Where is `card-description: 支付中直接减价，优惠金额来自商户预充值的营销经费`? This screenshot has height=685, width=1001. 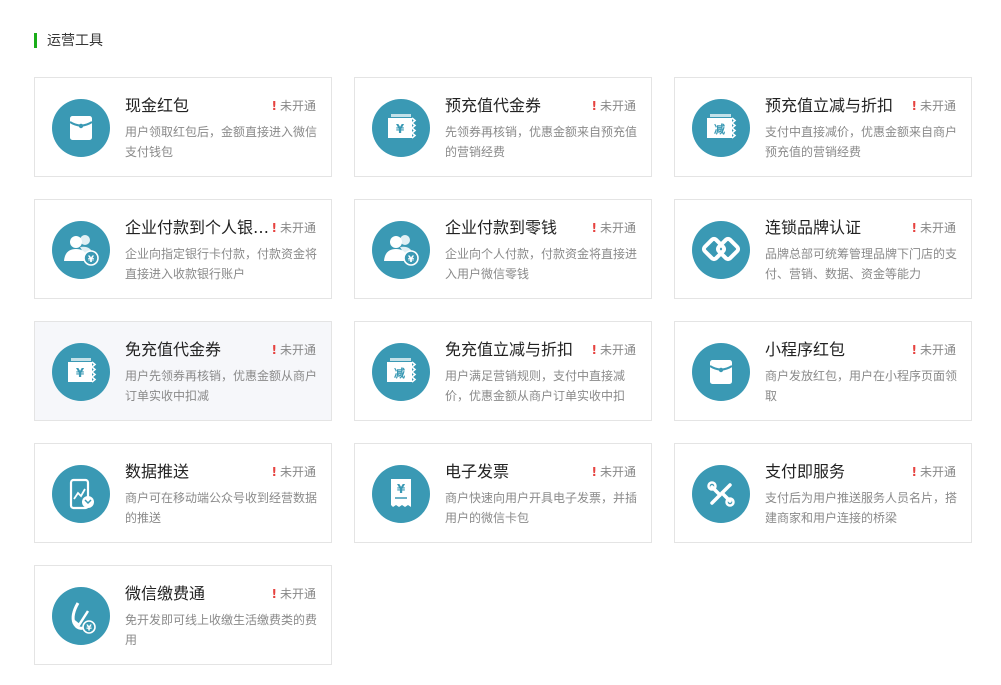
card-description: 支付中直接减价，优惠金额来自商户预充值的营销经费 is located at coordinates (861, 142).